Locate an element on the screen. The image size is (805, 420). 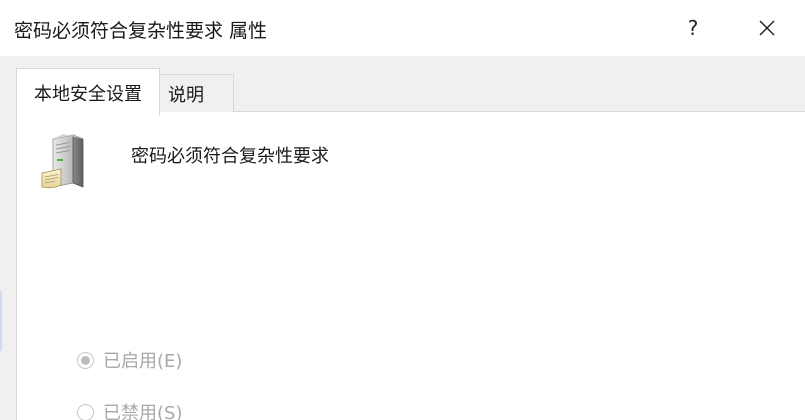
close-button is located at coordinates (767, 28).